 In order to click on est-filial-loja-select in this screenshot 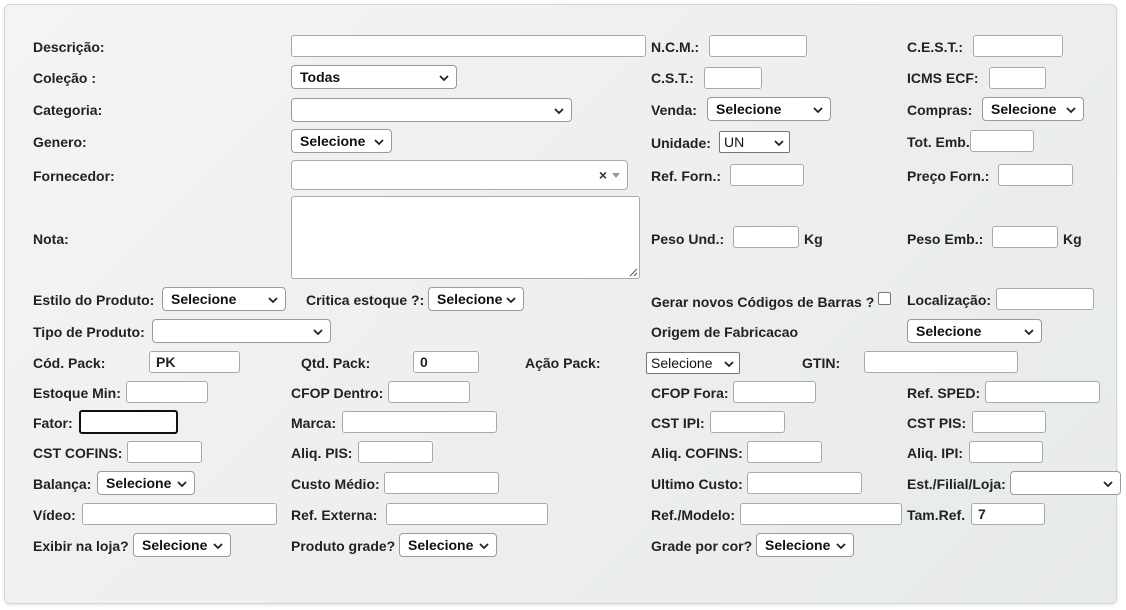, I will do `click(1065, 483)`.